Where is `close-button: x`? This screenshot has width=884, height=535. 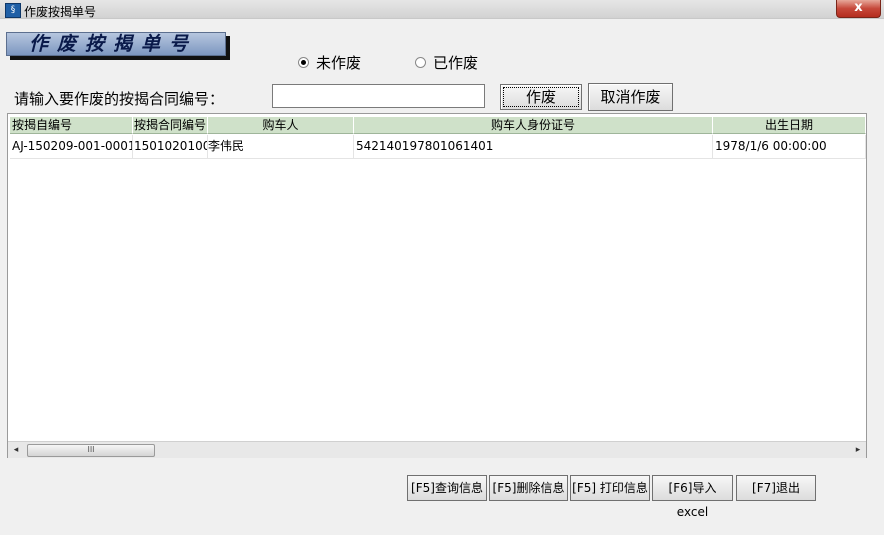
close-button: x is located at coordinates (858, 9).